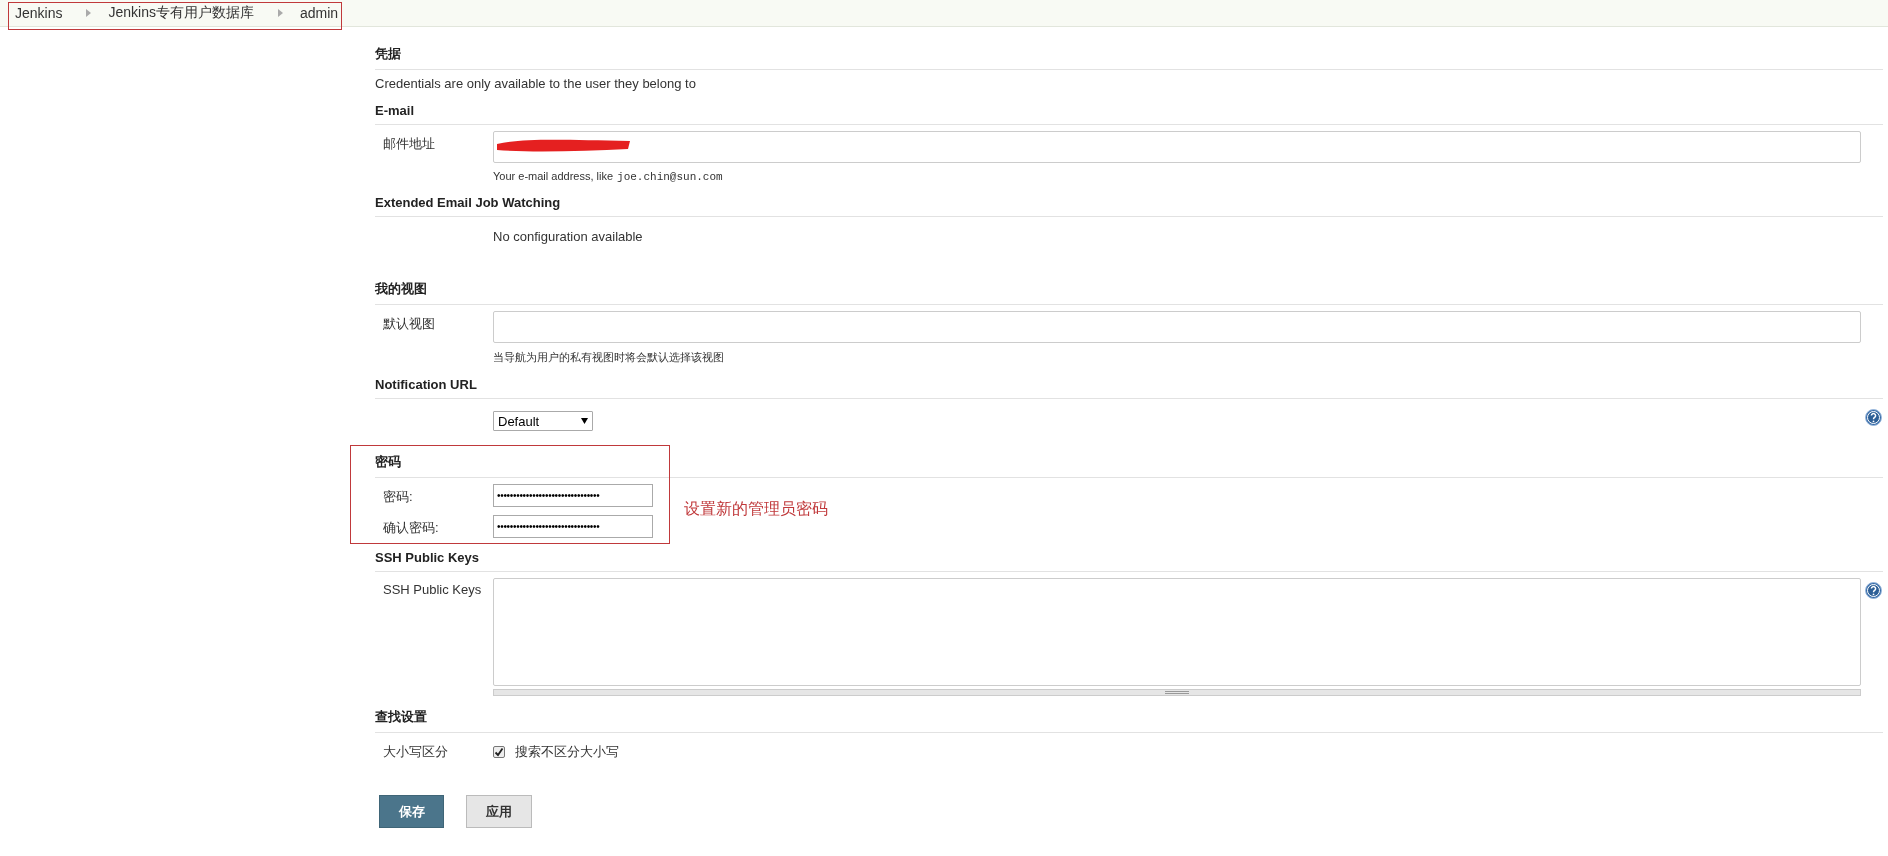  I want to click on breadcrumb-link: Jenkins专有用户数据库, so click(181, 13).